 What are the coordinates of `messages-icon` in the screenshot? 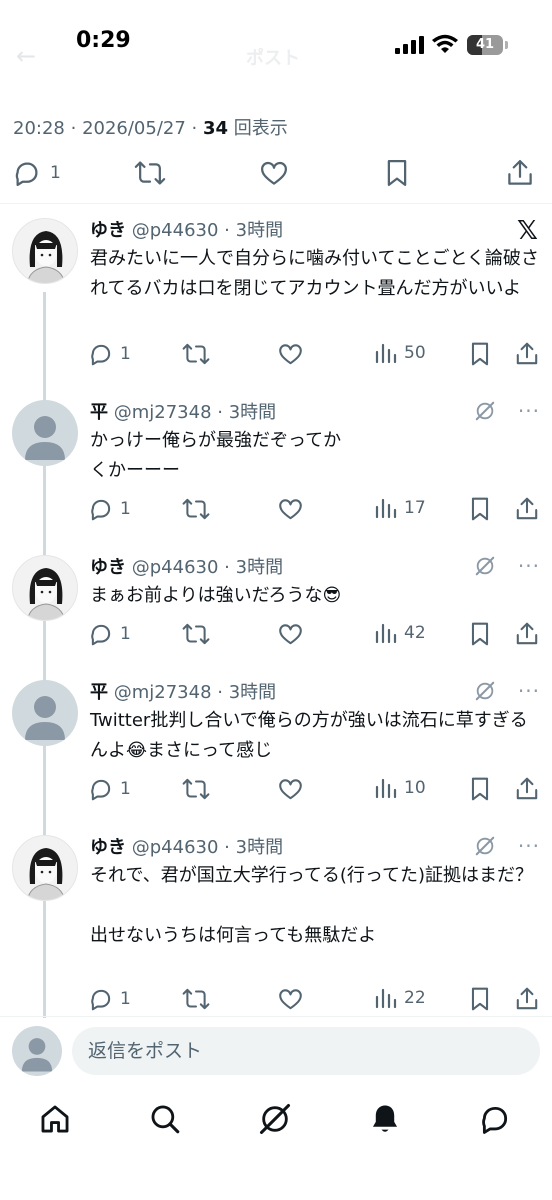 It's located at (495, 1120).